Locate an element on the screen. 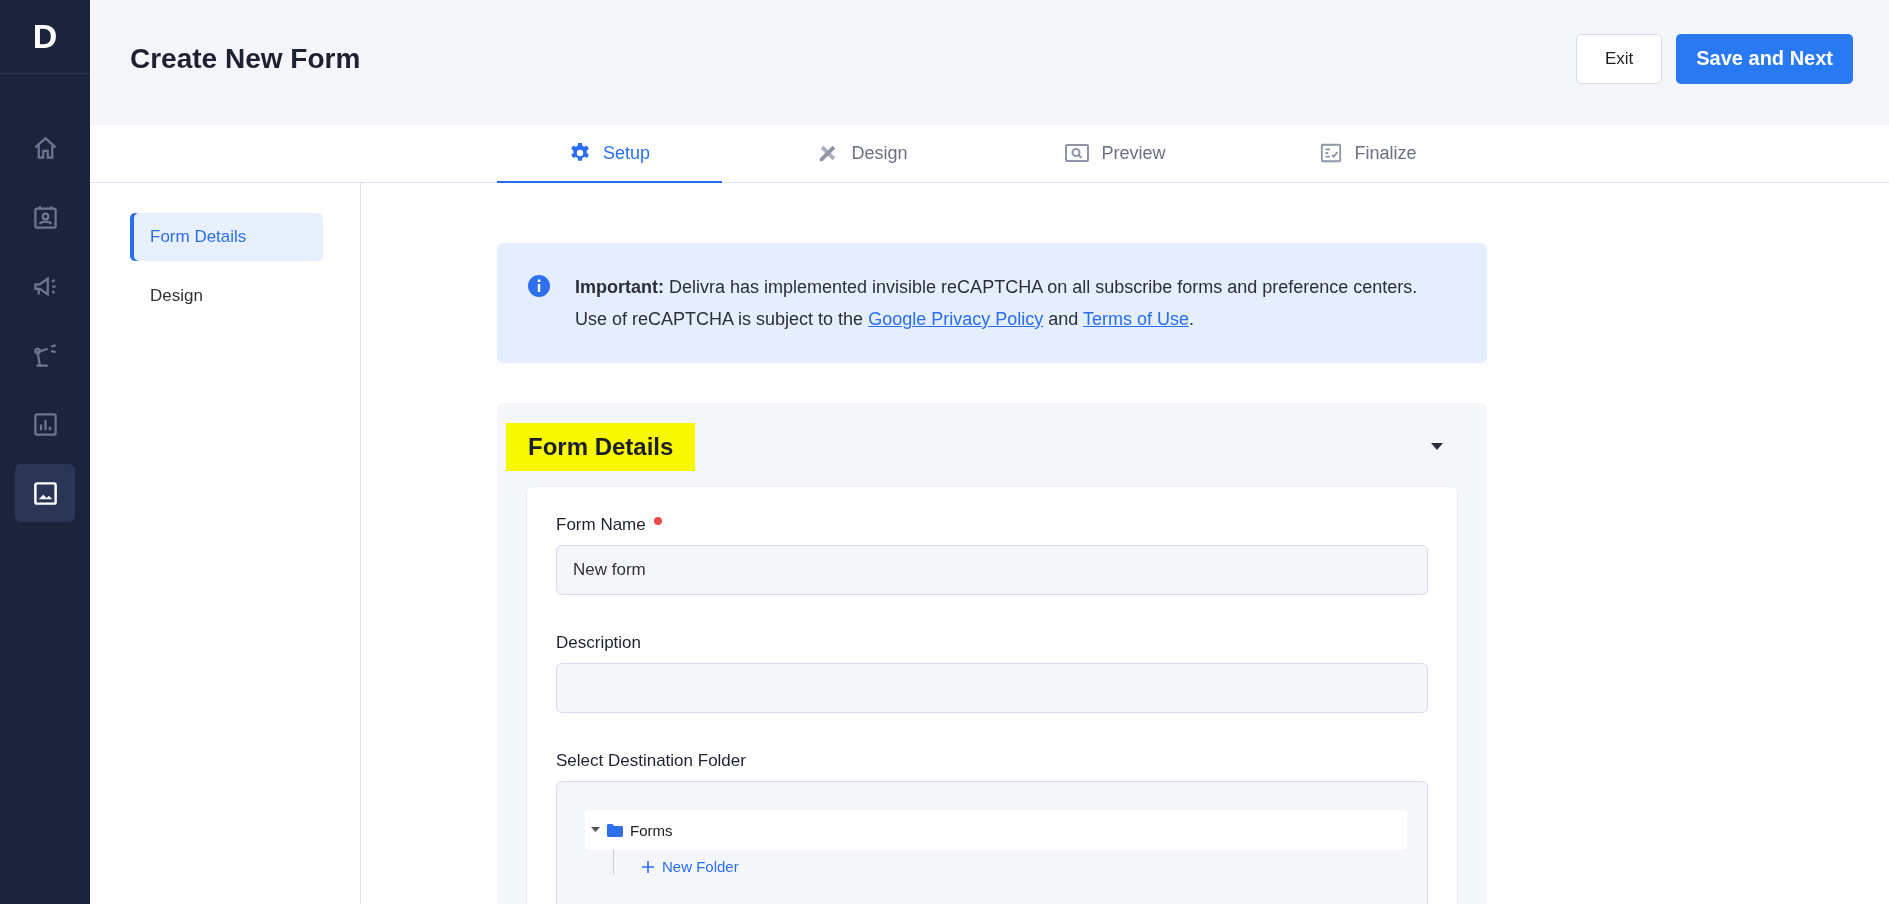 The width and height of the screenshot is (1889, 904). exit-button: Exit is located at coordinates (1619, 58).